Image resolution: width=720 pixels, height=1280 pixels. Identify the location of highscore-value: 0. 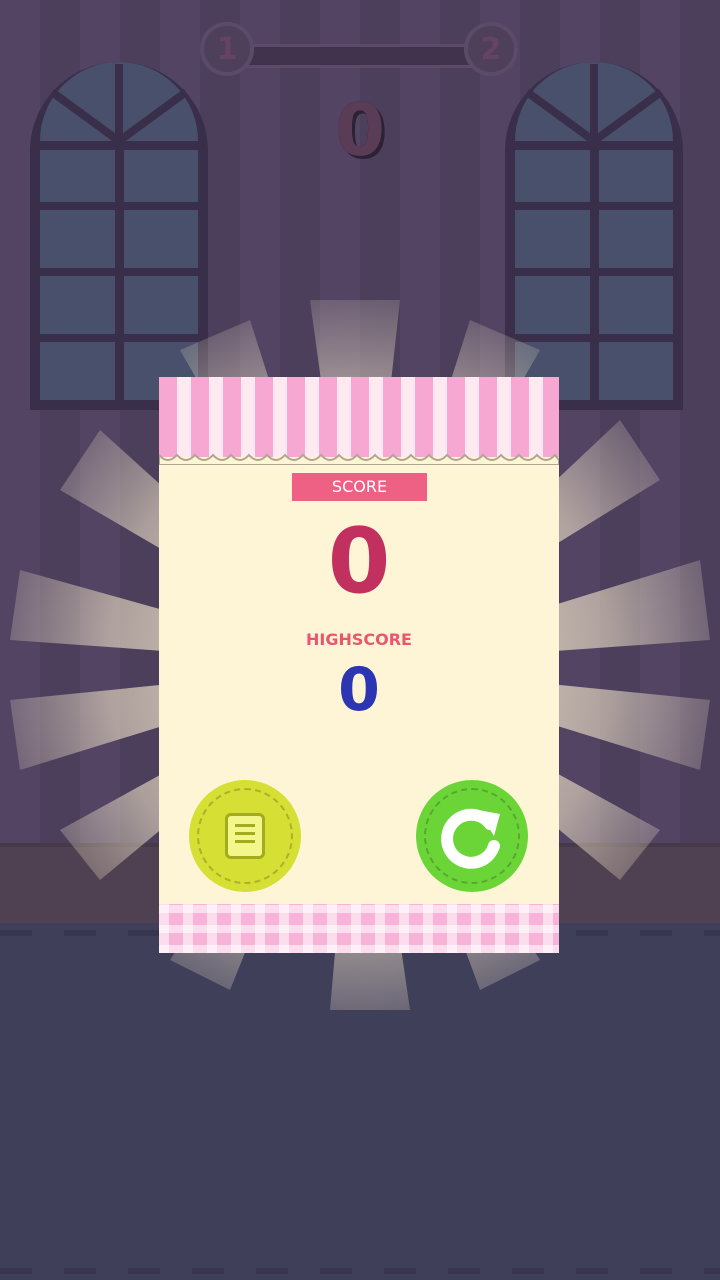
(359, 690).